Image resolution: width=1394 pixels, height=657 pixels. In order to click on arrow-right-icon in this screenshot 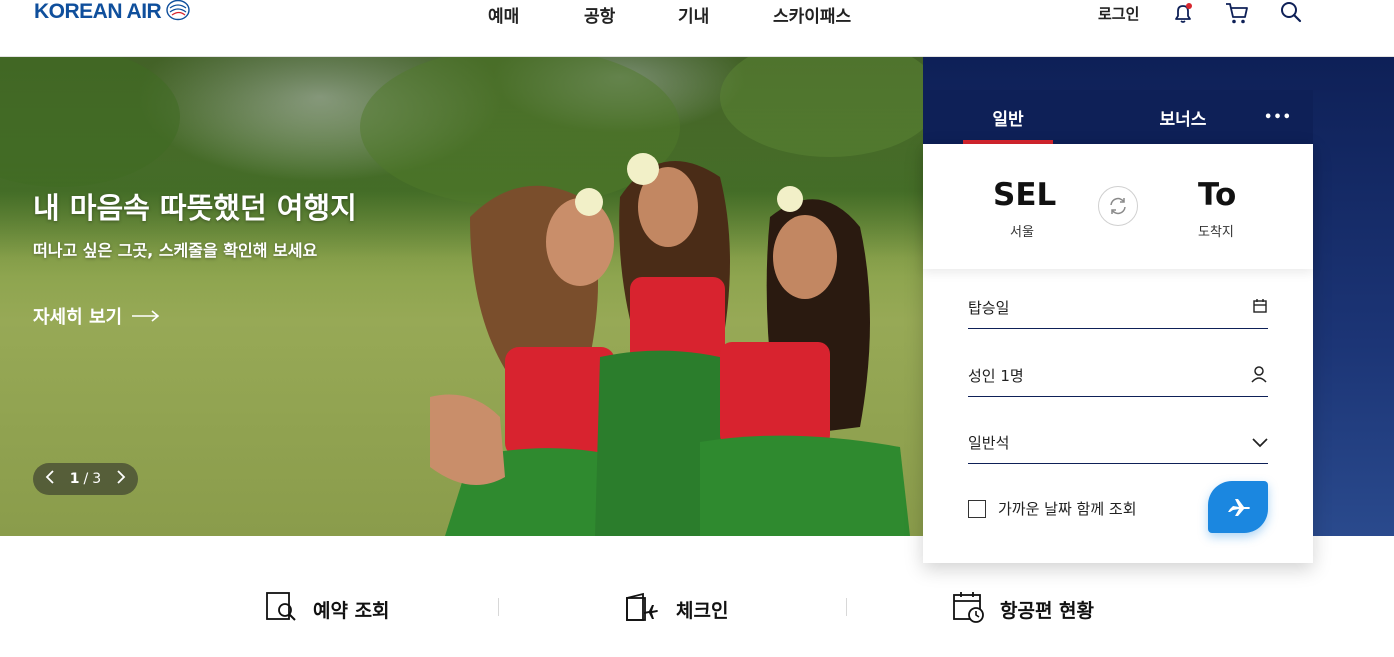, I will do `click(146, 316)`.